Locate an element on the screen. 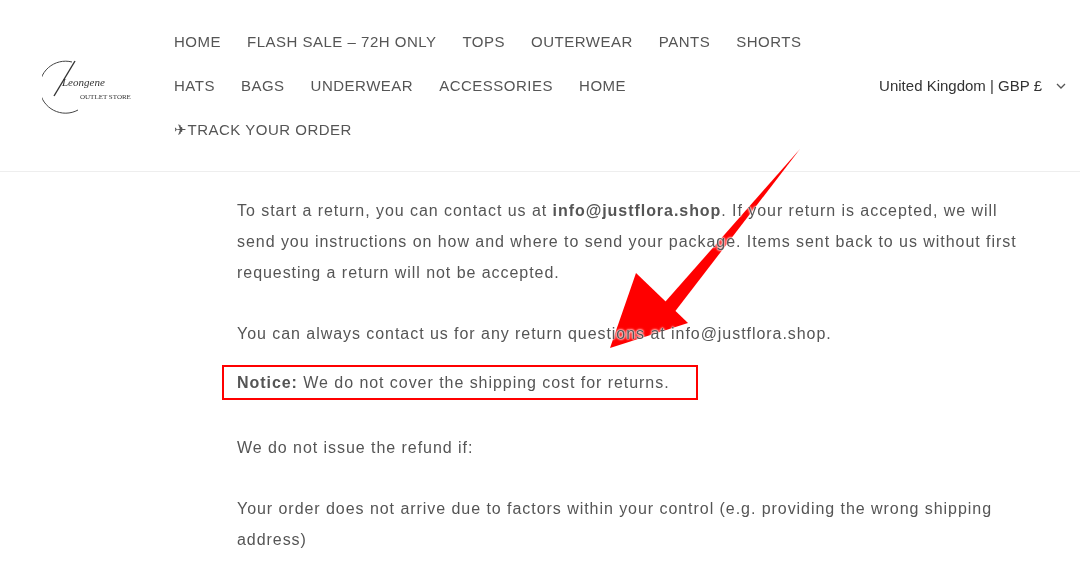 The height and width of the screenshot is (568, 1080). paragraph: Your order does not arrive due to factors within your control (e.g. providing the wrong shipping address) is located at coordinates (615, 524).